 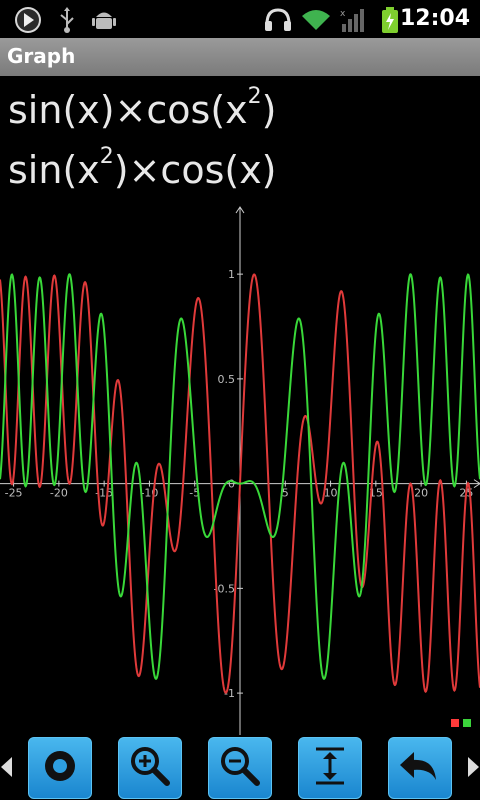 What do you see at coordinates (240, 57) in the screenshot?
I see `title-bar: Graph` at bounding box center [240, 57].